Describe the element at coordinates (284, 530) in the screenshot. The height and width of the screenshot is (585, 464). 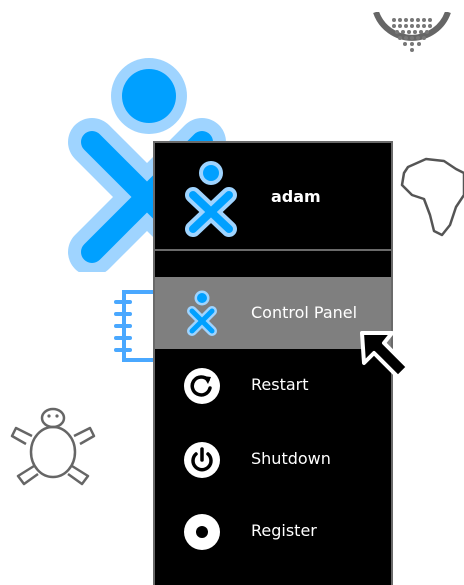
I see `menu-item-label: Register` at that location.